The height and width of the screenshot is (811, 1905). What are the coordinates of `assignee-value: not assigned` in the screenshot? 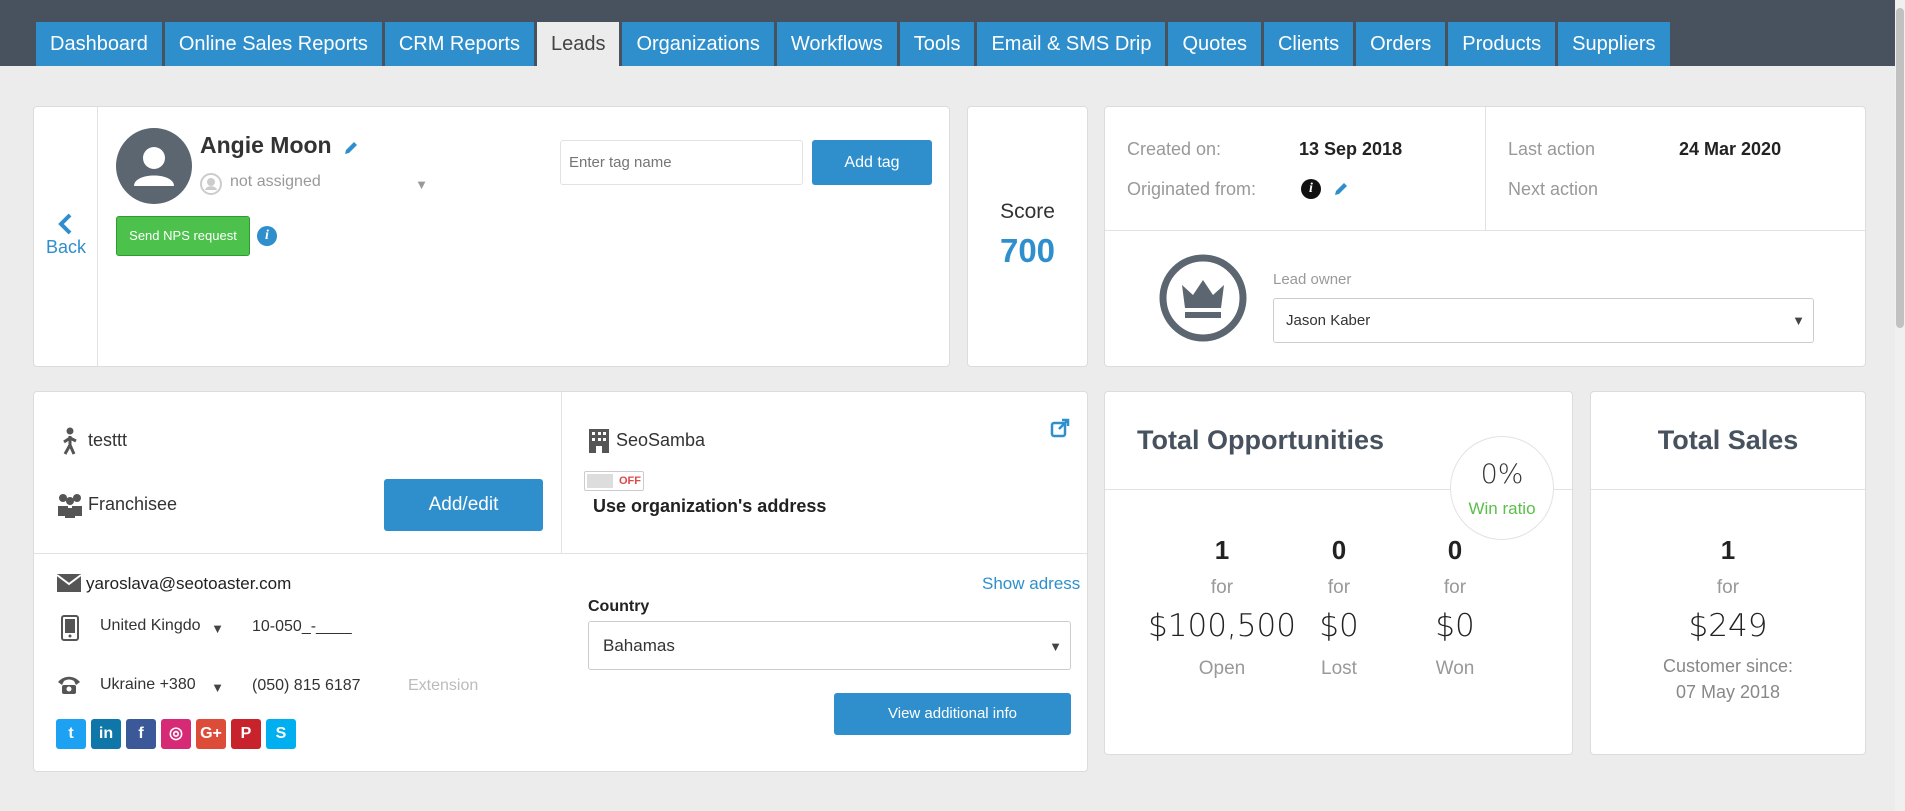 It's located at (275, 181).